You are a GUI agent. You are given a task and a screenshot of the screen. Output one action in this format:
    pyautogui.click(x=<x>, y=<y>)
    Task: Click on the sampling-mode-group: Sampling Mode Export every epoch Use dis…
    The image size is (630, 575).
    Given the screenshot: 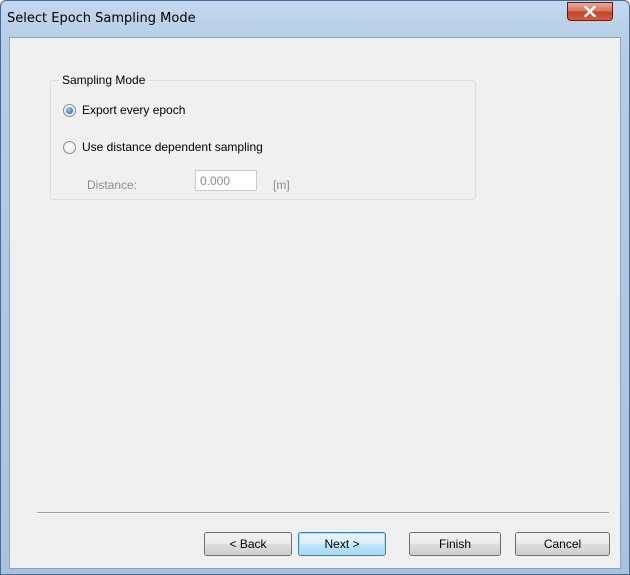 What is the action you would take?
    pyautogui.click(x=263, y=136)
    